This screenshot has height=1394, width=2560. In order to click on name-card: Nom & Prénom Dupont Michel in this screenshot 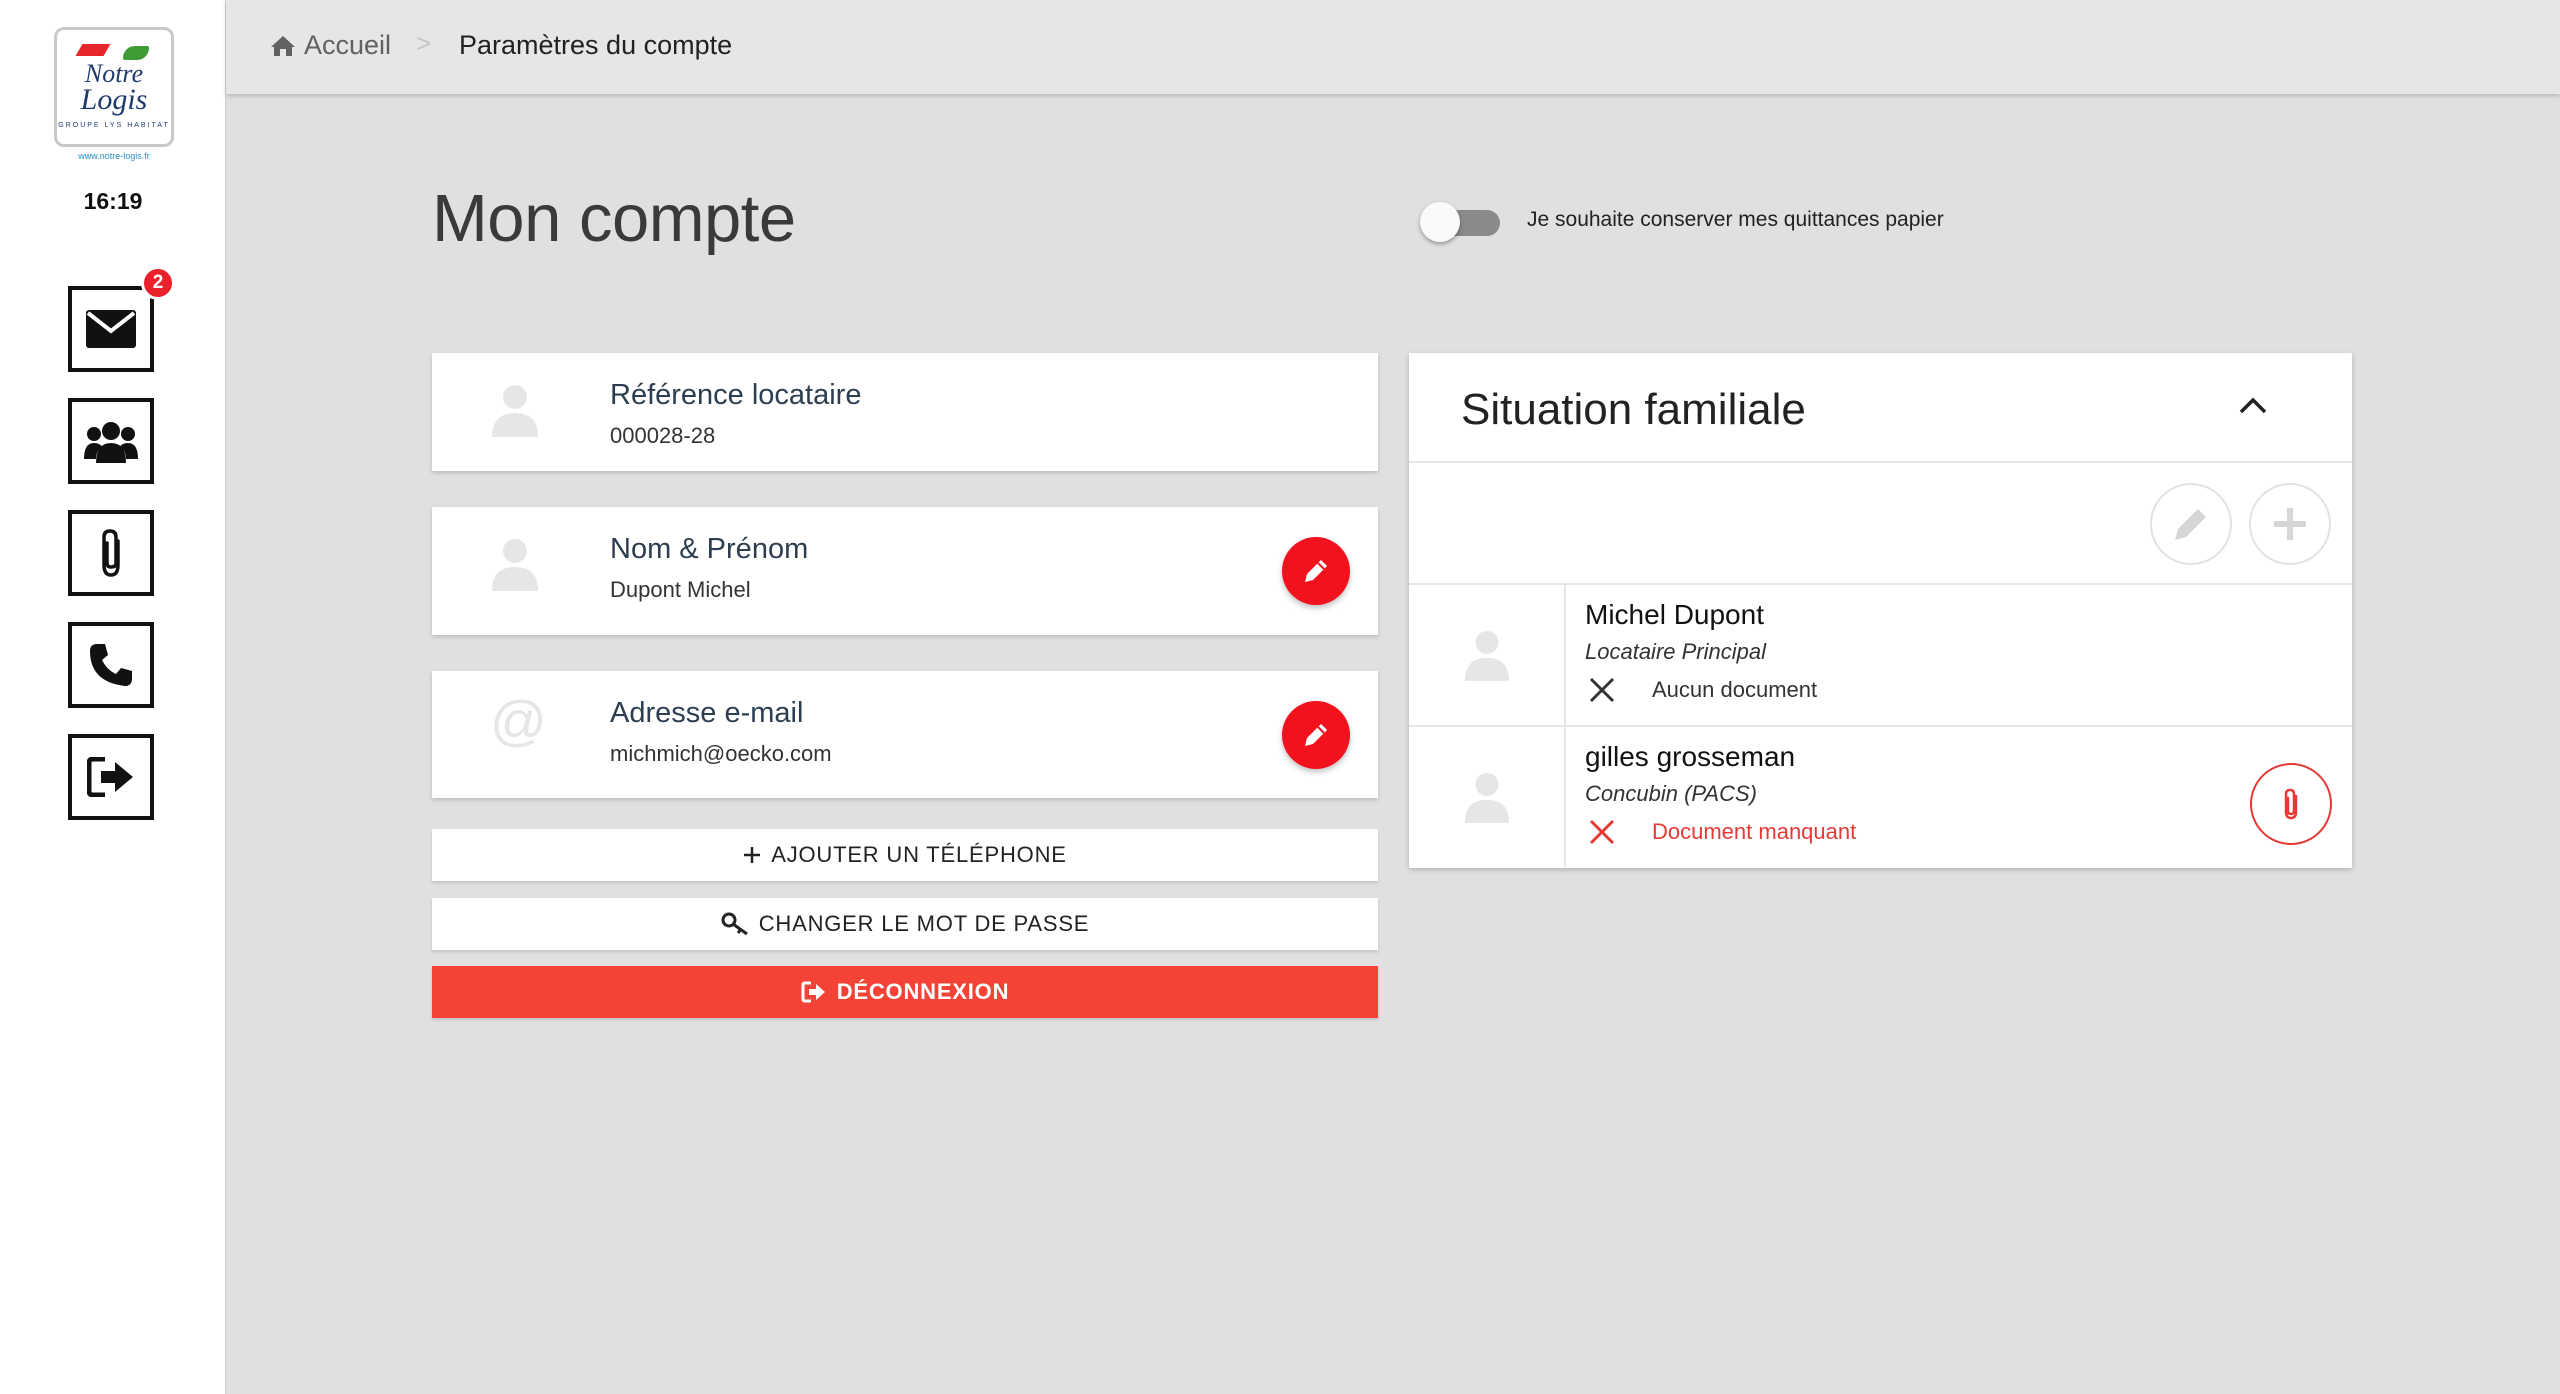, I will do `click(905, 571)`.